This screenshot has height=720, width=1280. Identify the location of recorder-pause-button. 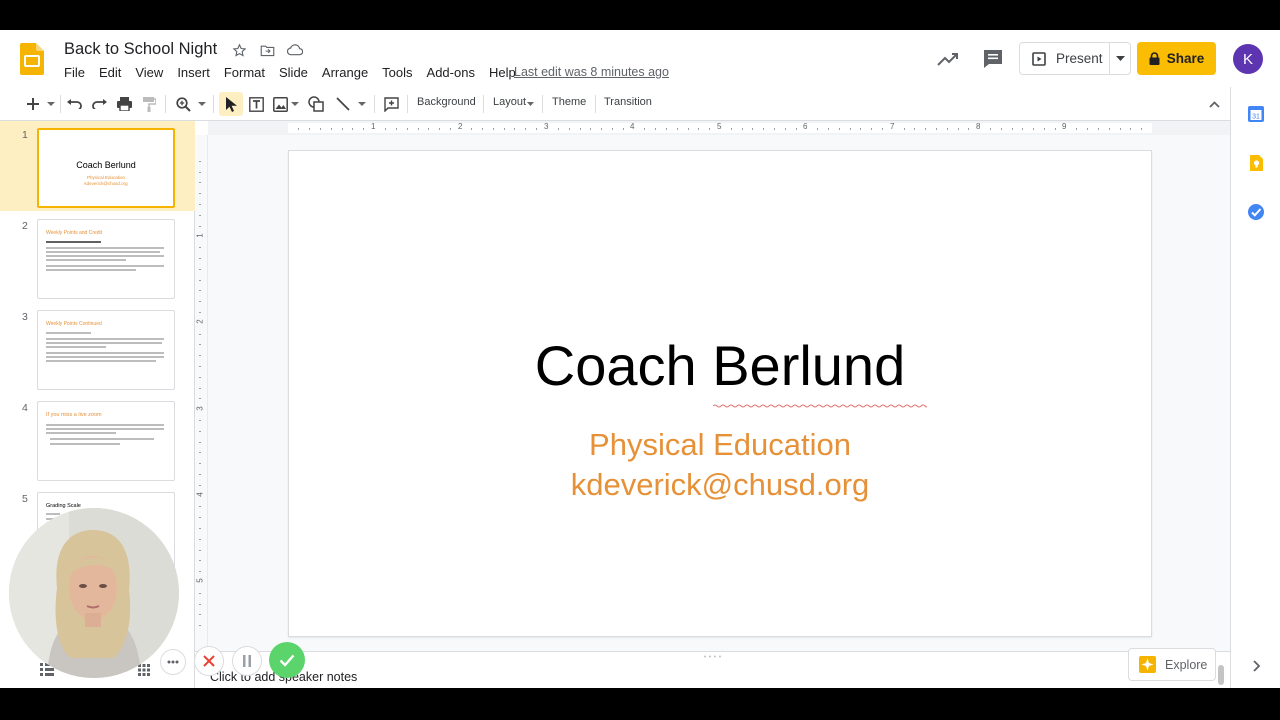
(247, 661).